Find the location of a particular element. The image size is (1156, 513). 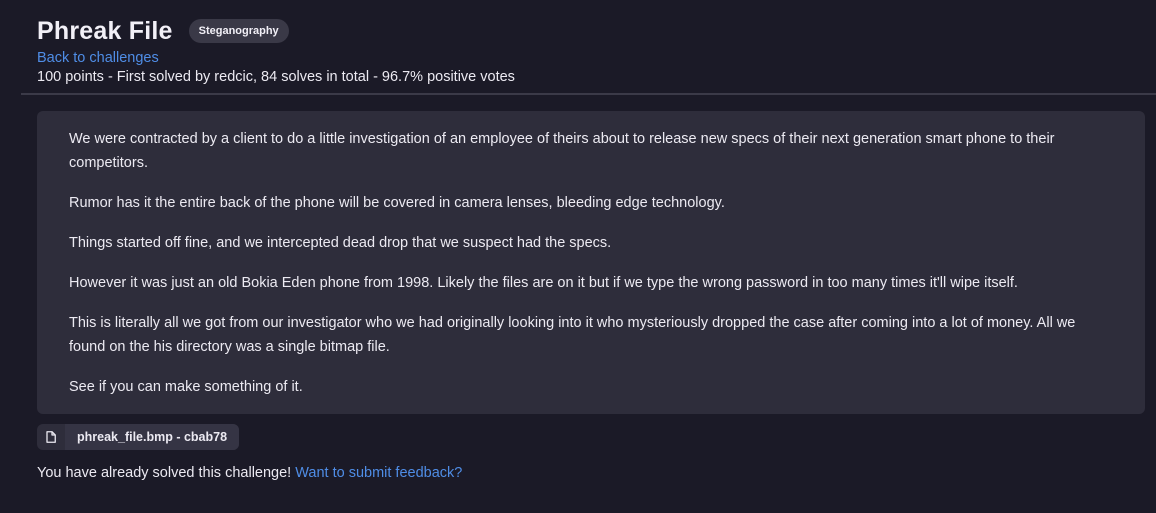

file-icon is located at coordinates (51, 437).